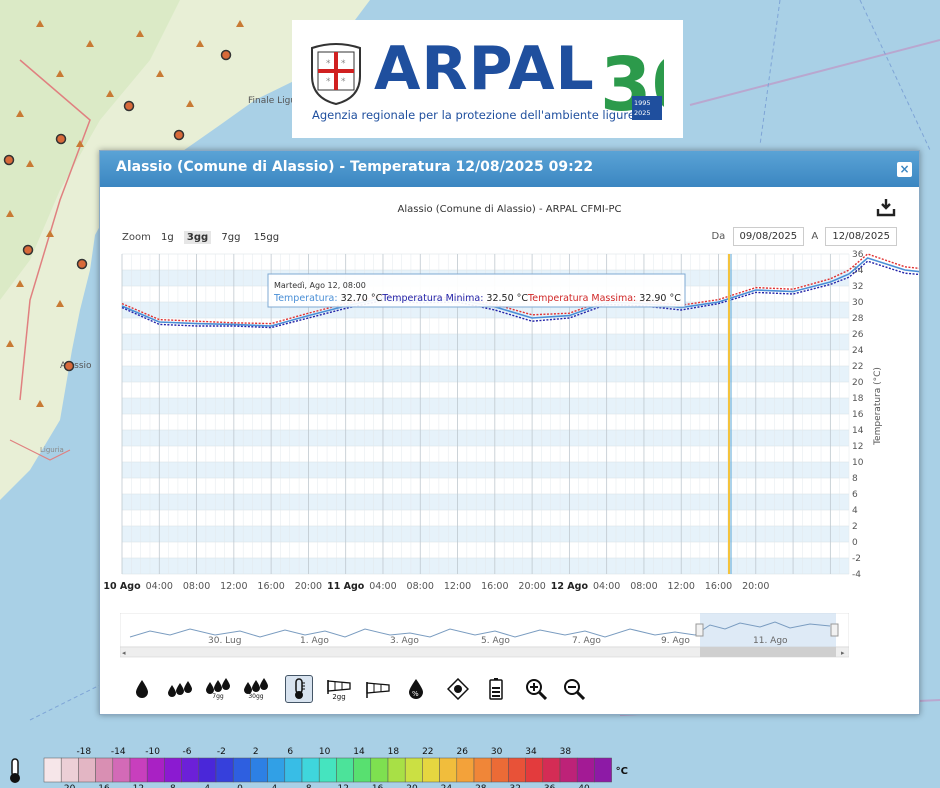  I want to click on legend-bottom-label: 20, so click(412, 786).